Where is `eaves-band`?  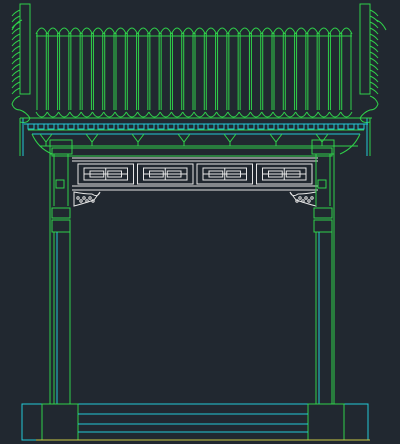 eaves-band is located at coordinates (196, 136).